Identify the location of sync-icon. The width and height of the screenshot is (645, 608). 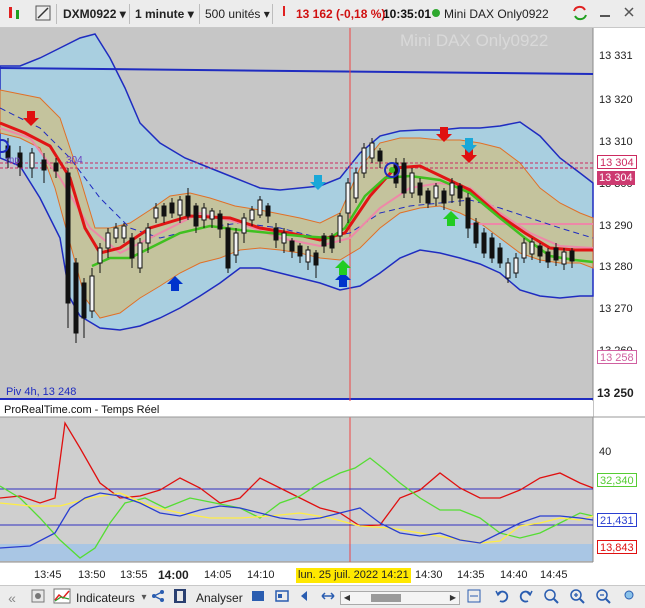
(474, 598).